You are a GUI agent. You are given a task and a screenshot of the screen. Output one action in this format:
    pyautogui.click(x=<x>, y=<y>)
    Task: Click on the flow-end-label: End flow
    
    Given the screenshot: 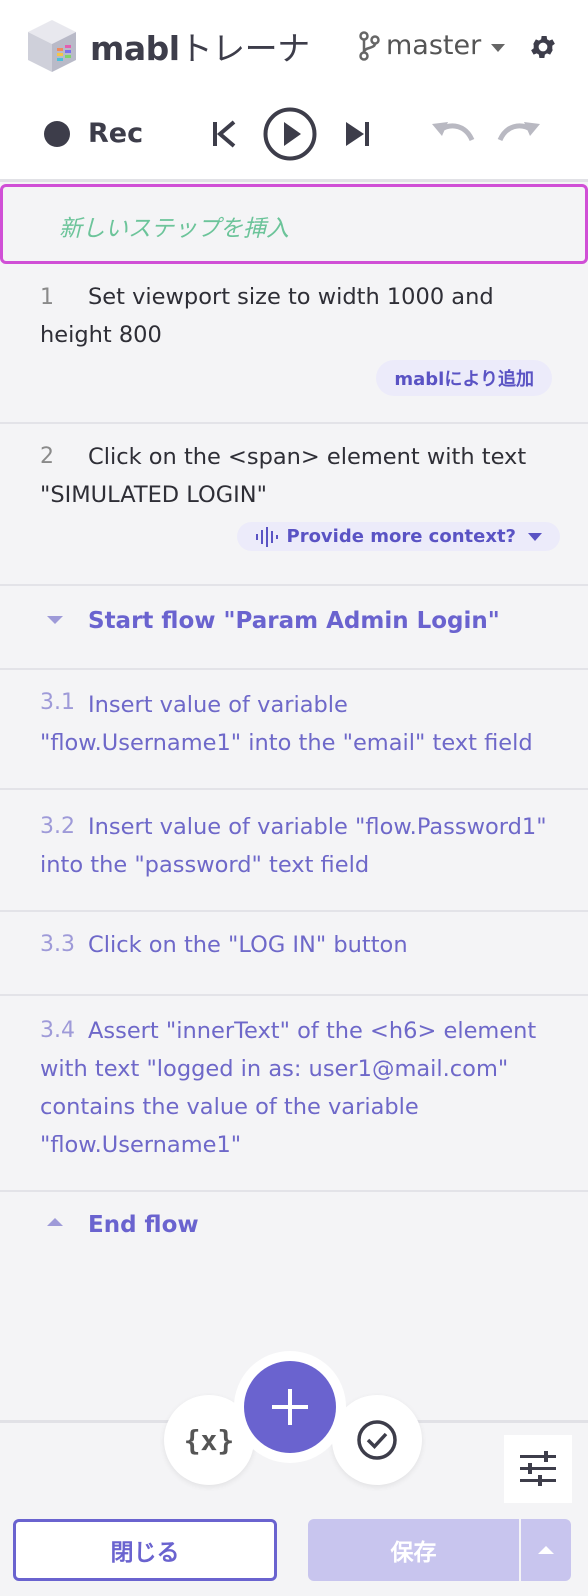 What is the action you would take?
    pyautogui.click(x=143, y=1225)
    